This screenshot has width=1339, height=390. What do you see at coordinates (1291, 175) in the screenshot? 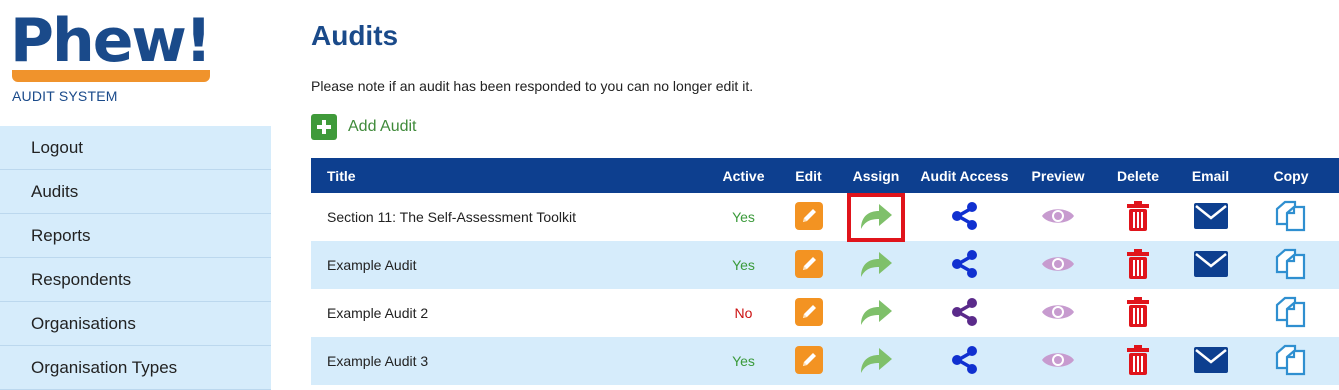
I see `header-copy: Copy` at bounding box center [1291, 175].